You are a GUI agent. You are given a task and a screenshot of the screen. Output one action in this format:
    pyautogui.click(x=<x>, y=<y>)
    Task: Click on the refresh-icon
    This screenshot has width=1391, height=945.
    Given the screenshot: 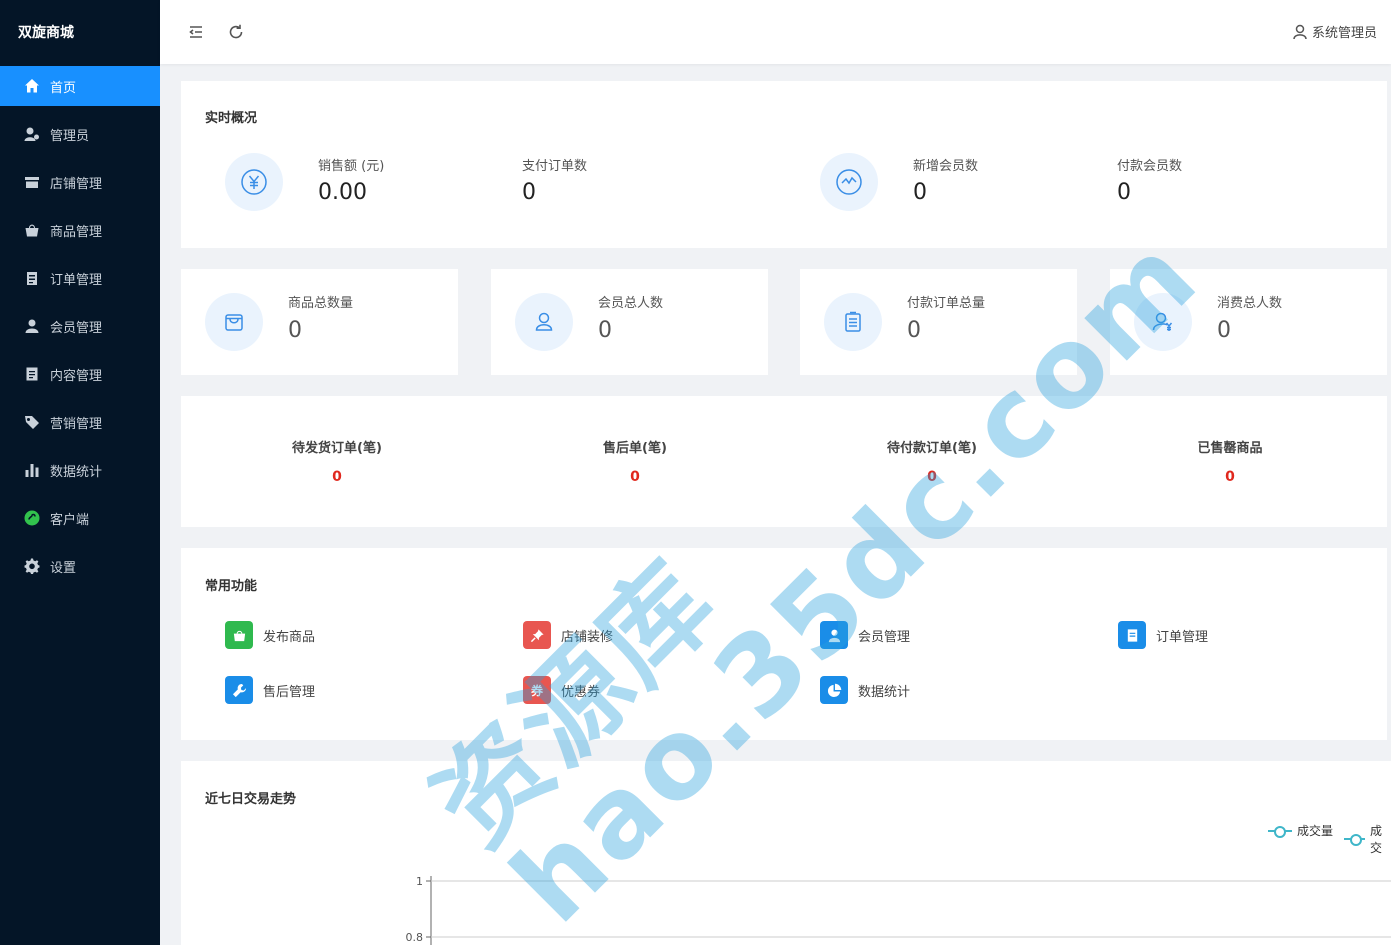 What is the action you would take?
    pyautogui.click(x=236, y=31)
    